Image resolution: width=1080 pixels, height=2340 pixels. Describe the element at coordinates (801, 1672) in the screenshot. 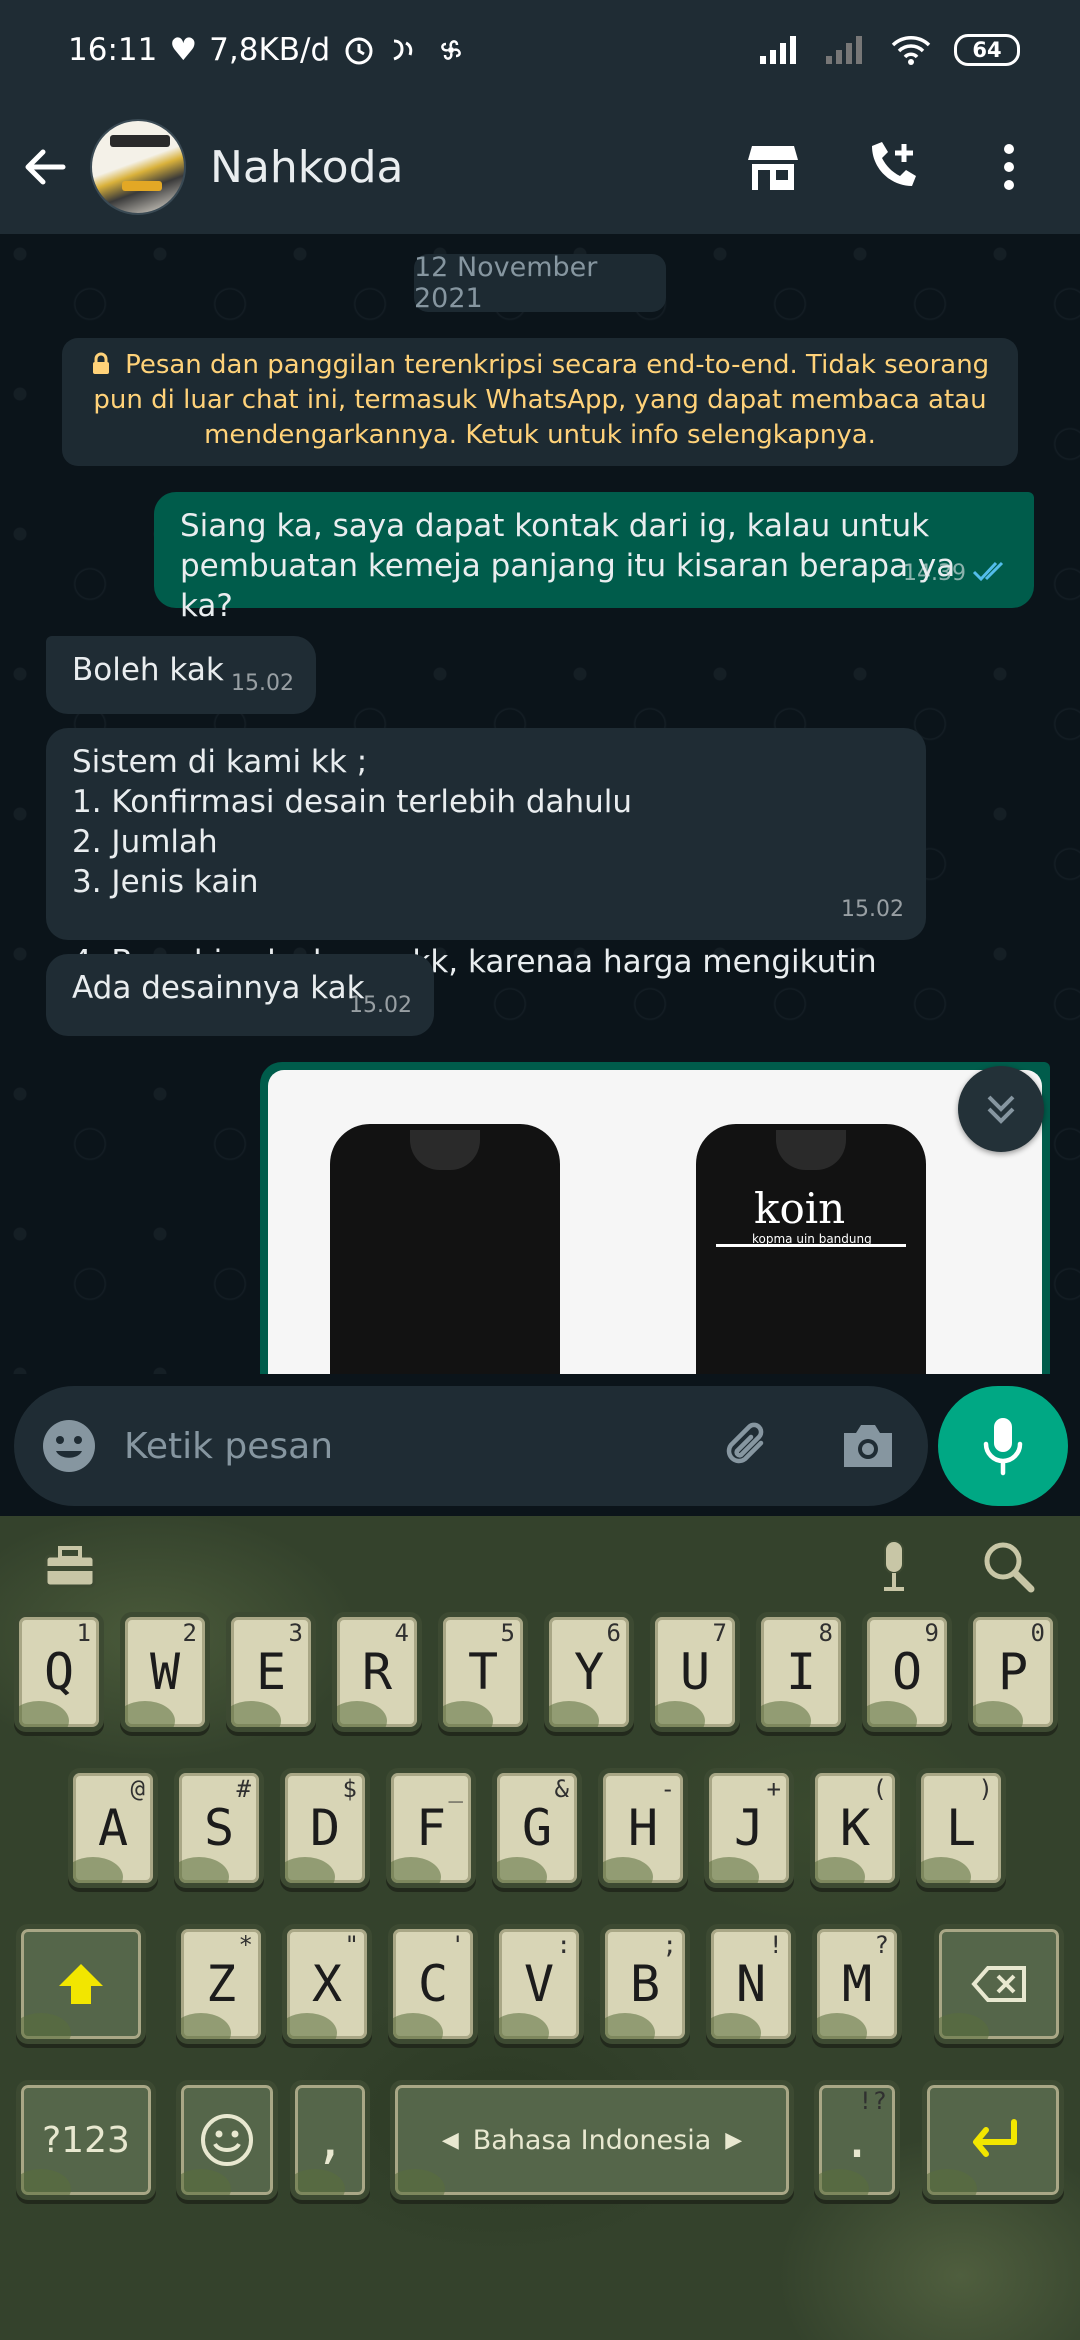

I see `key-i: I8` at that location.